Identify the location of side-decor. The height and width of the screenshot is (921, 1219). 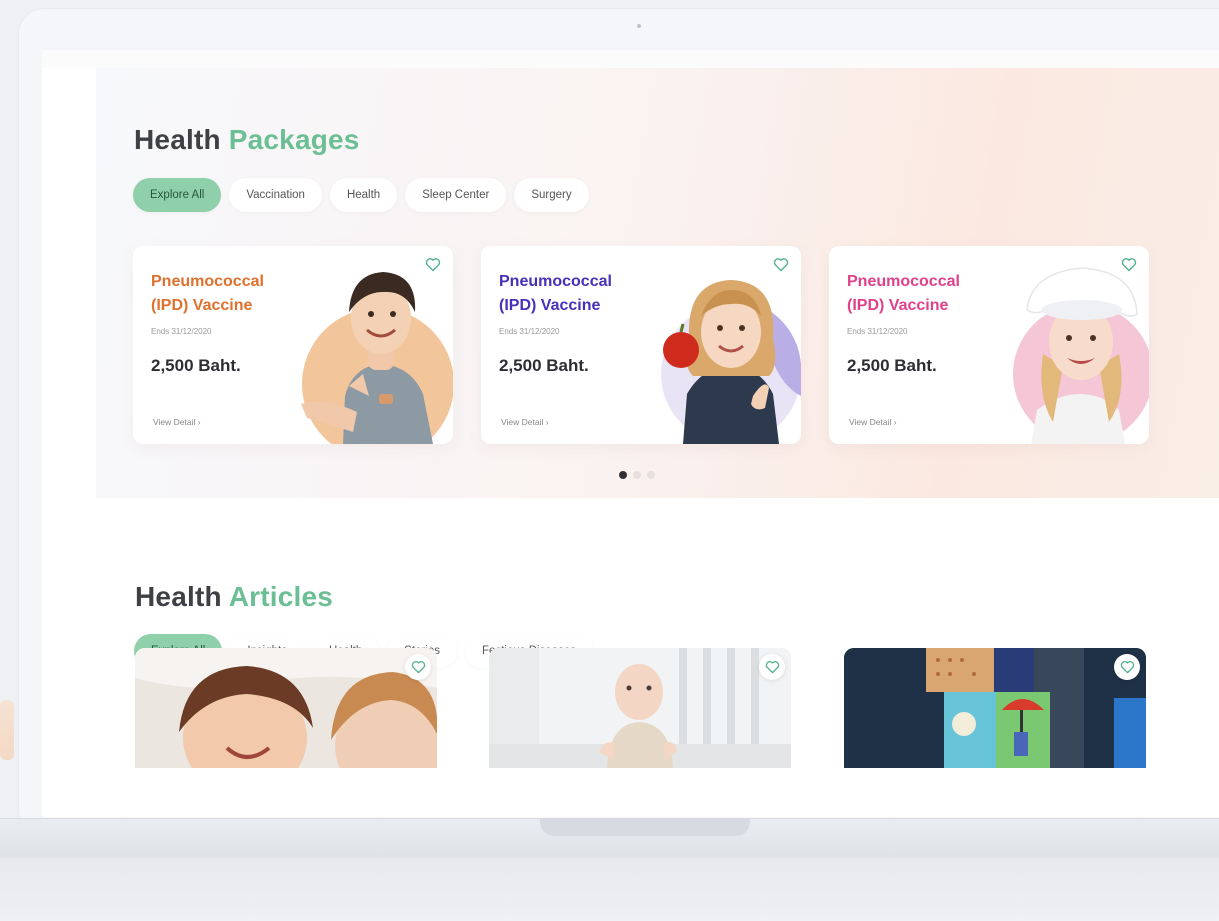
(7, 730).